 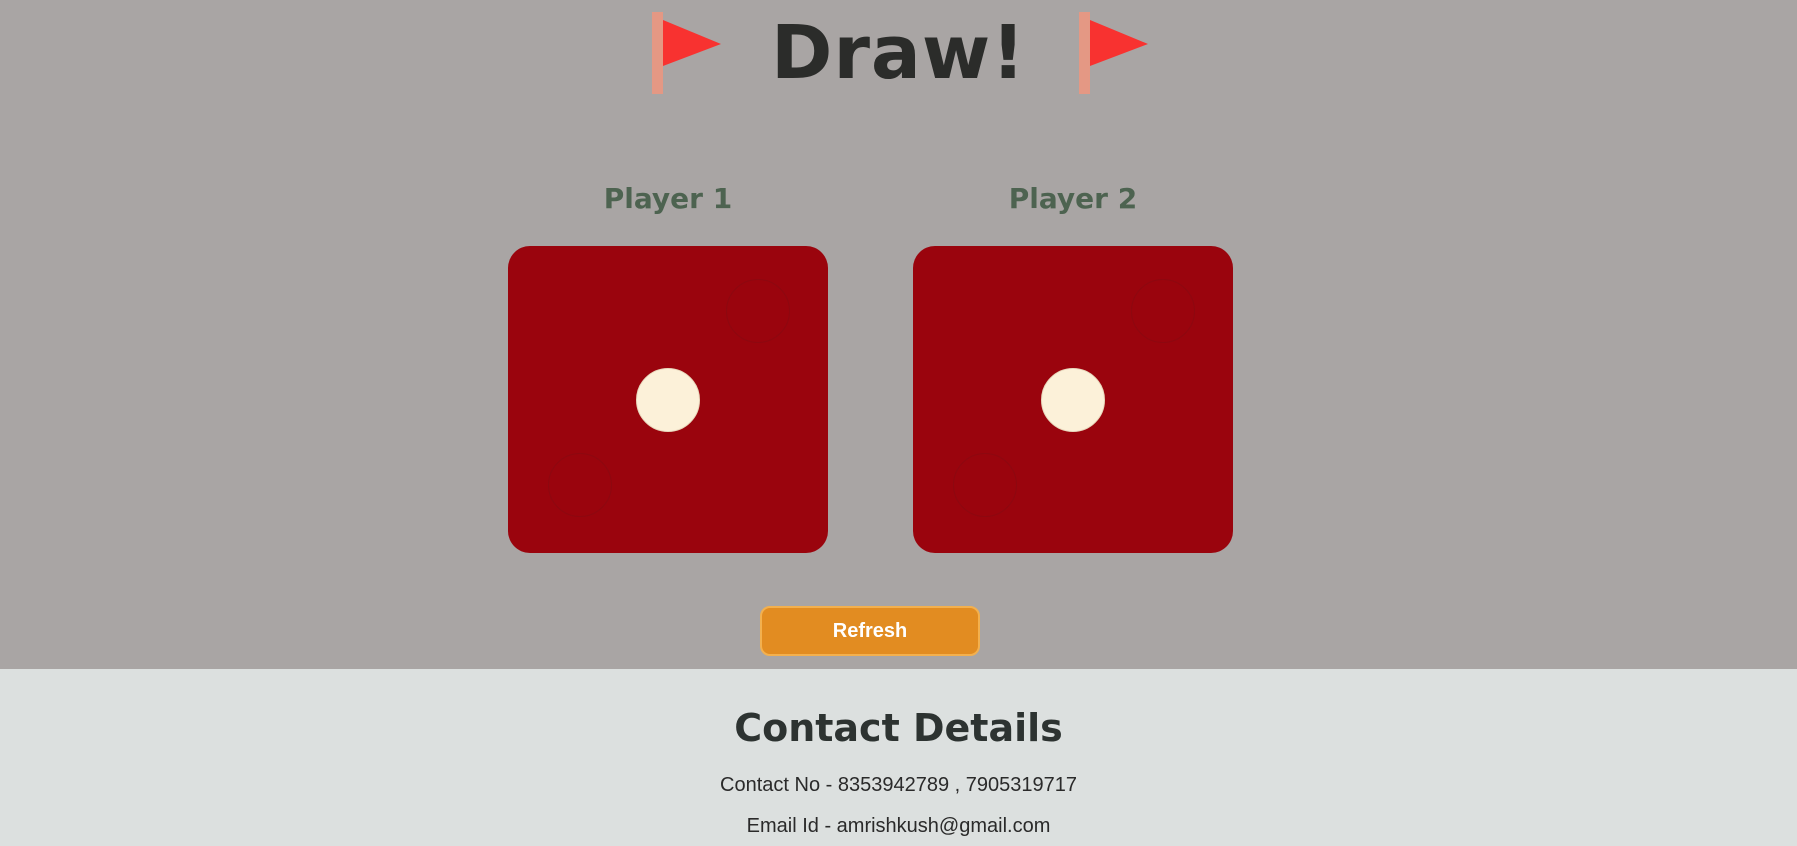 I want to click on contact-title: Contact Details, so click(x=898, y=728).